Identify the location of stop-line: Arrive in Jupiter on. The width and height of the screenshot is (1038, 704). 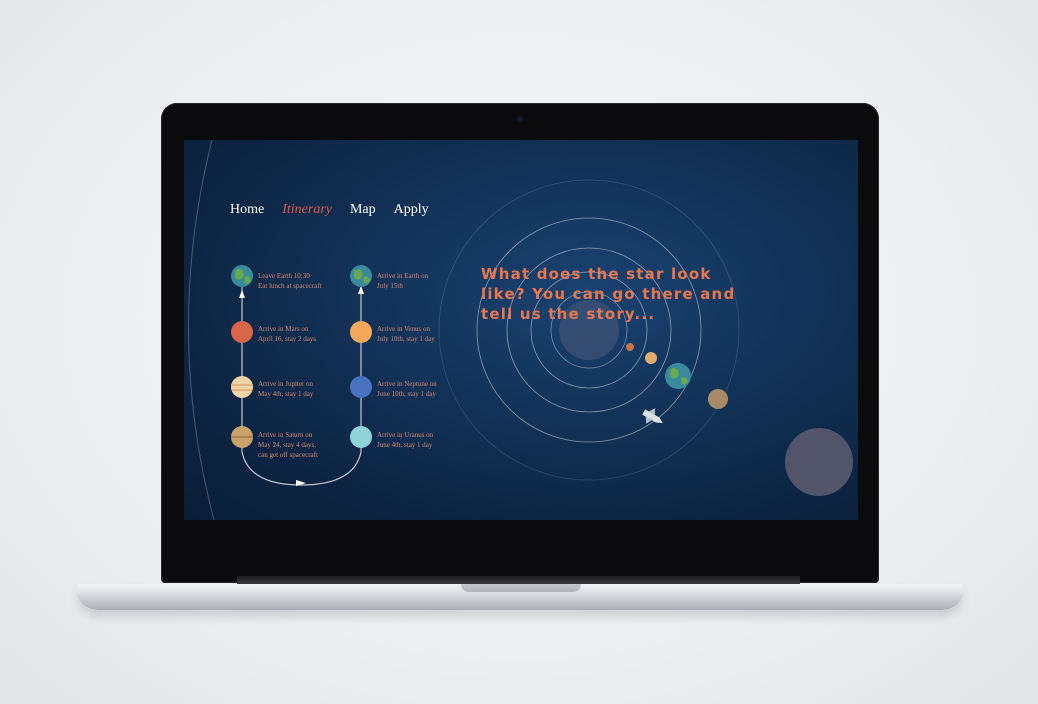
(286, 384).